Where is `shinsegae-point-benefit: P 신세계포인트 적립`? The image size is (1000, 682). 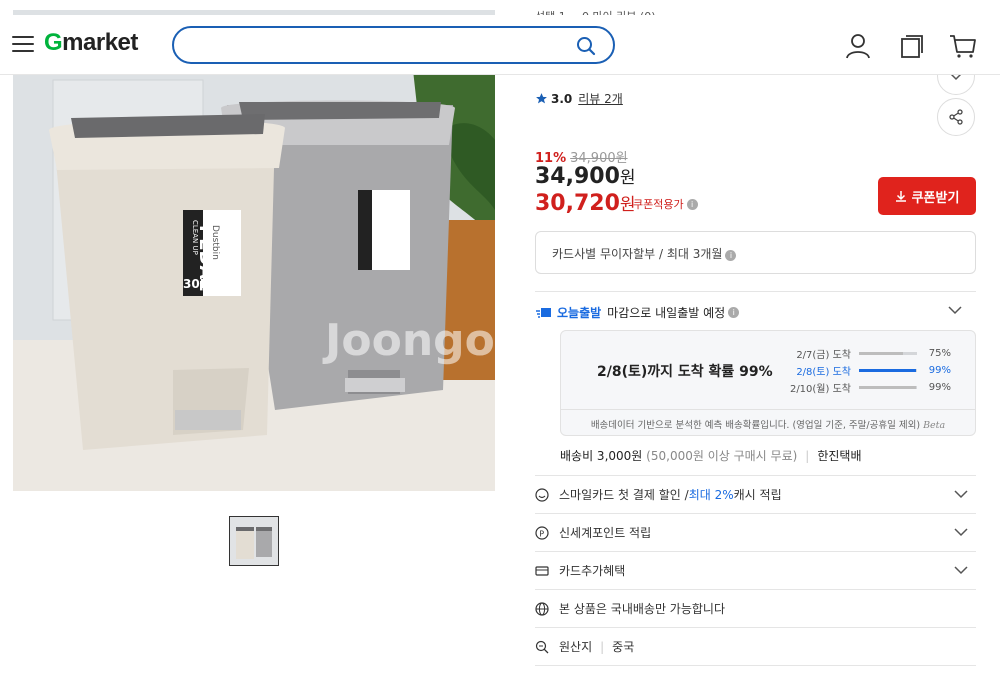 shinsegae-point-benefit: P 신세계포인트 적립 is located at coordinates (755, 533).